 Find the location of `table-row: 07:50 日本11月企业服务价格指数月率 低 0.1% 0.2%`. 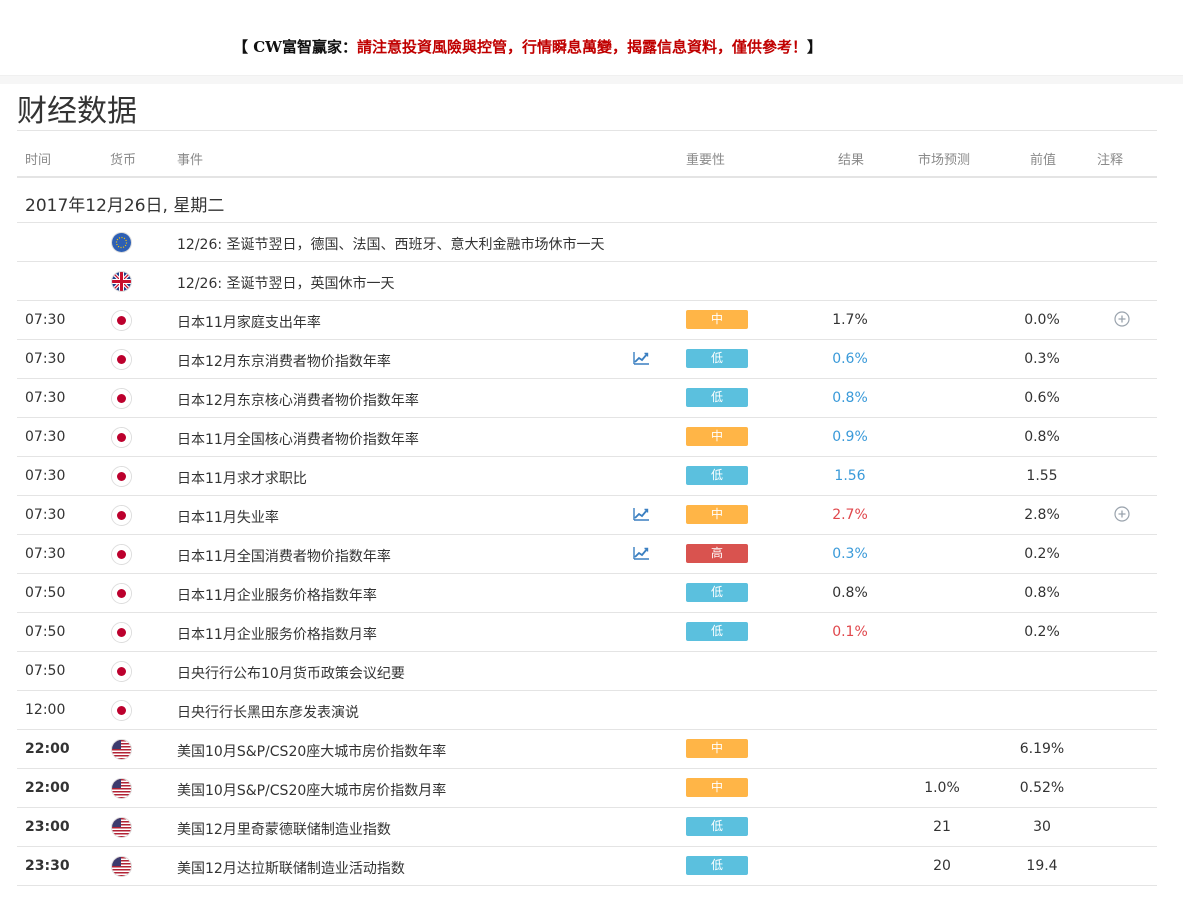

table-row: 07:50 日本11月企业服务价格指数月率 低 0.1% 0.2% is located at coordinates (587, 632).